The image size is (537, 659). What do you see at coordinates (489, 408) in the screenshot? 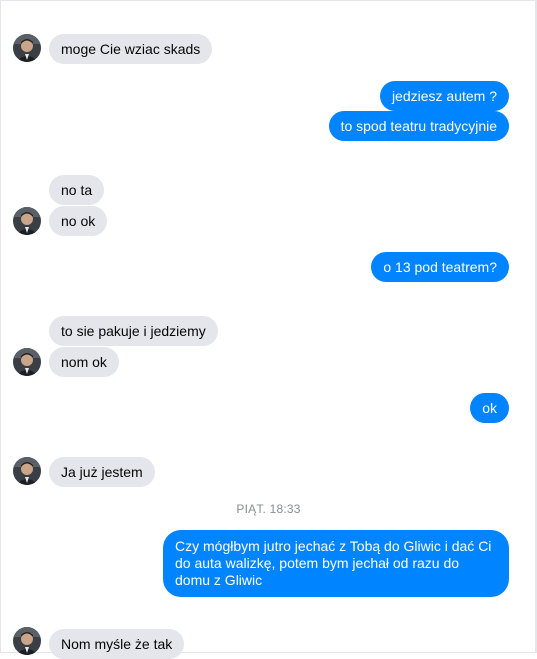
I see `message-outgoing: ok` at bounding box center [489, 408].